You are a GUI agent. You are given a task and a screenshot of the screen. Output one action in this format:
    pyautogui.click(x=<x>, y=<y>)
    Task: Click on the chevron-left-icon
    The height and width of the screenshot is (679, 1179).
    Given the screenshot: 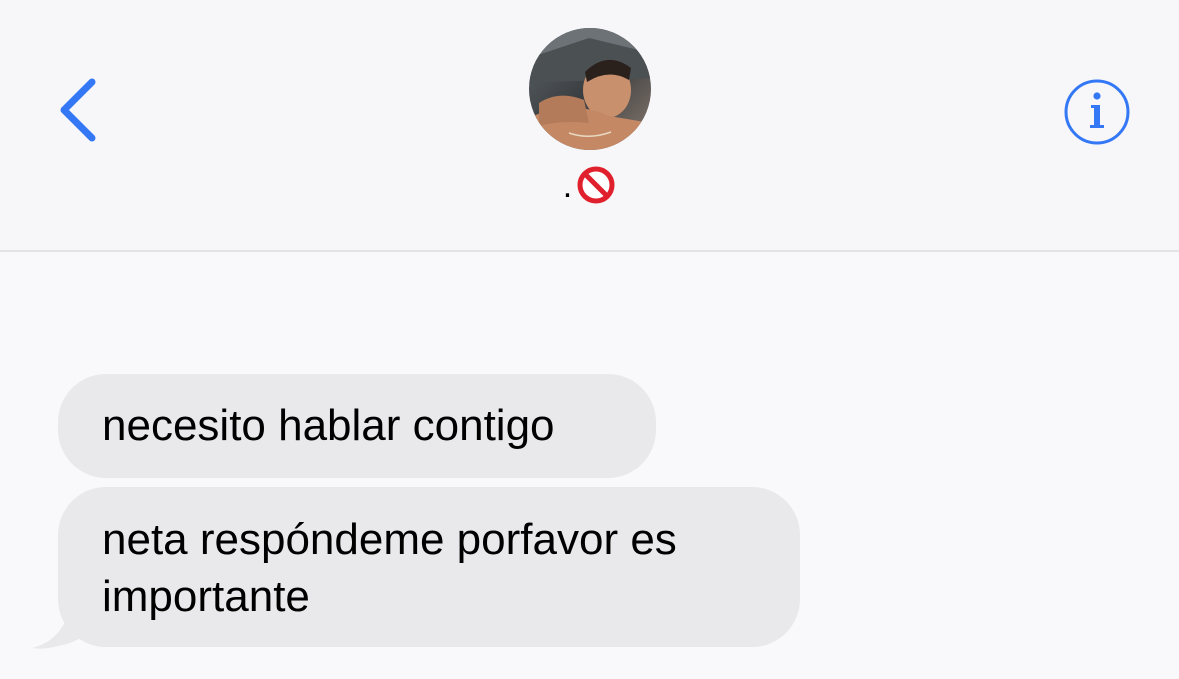 What is the action you would take?
    pyautogui.click(x=78, y=110)
    